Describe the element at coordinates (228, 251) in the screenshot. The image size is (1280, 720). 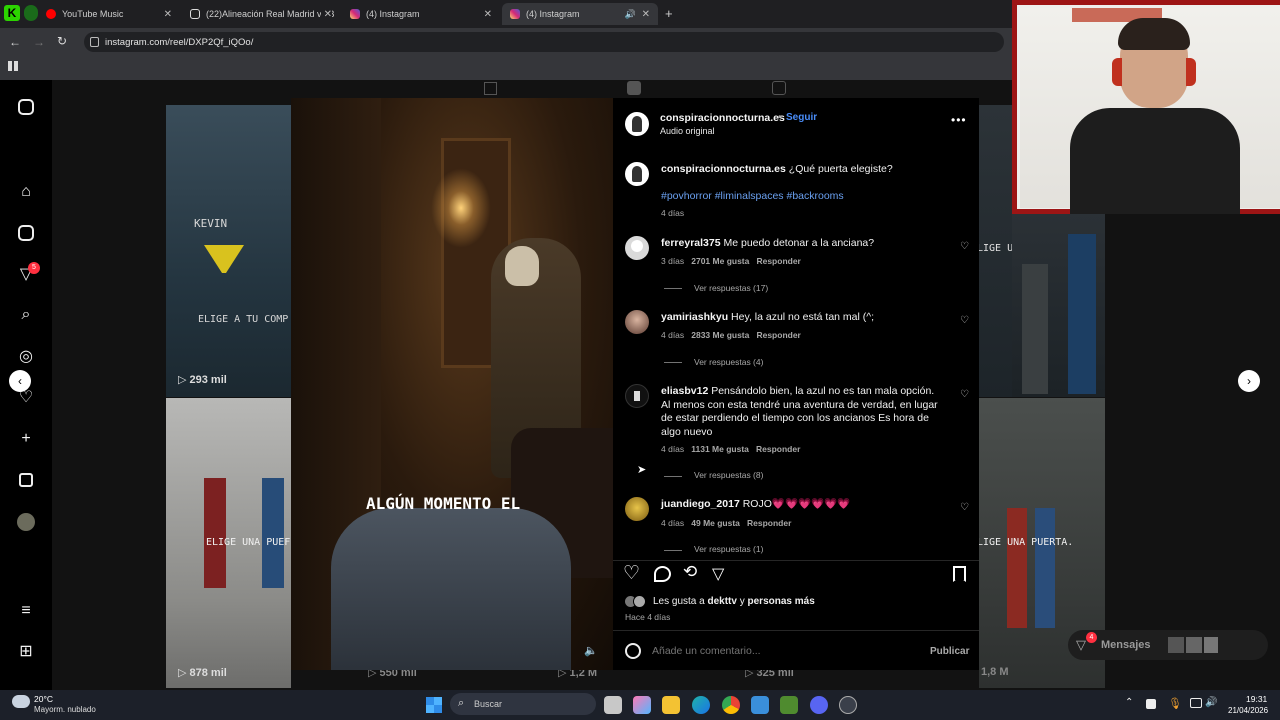
I see `thumbnail-left-top: KEVIN ELIGE A TU COMP ▷ 293 mil` at that location.